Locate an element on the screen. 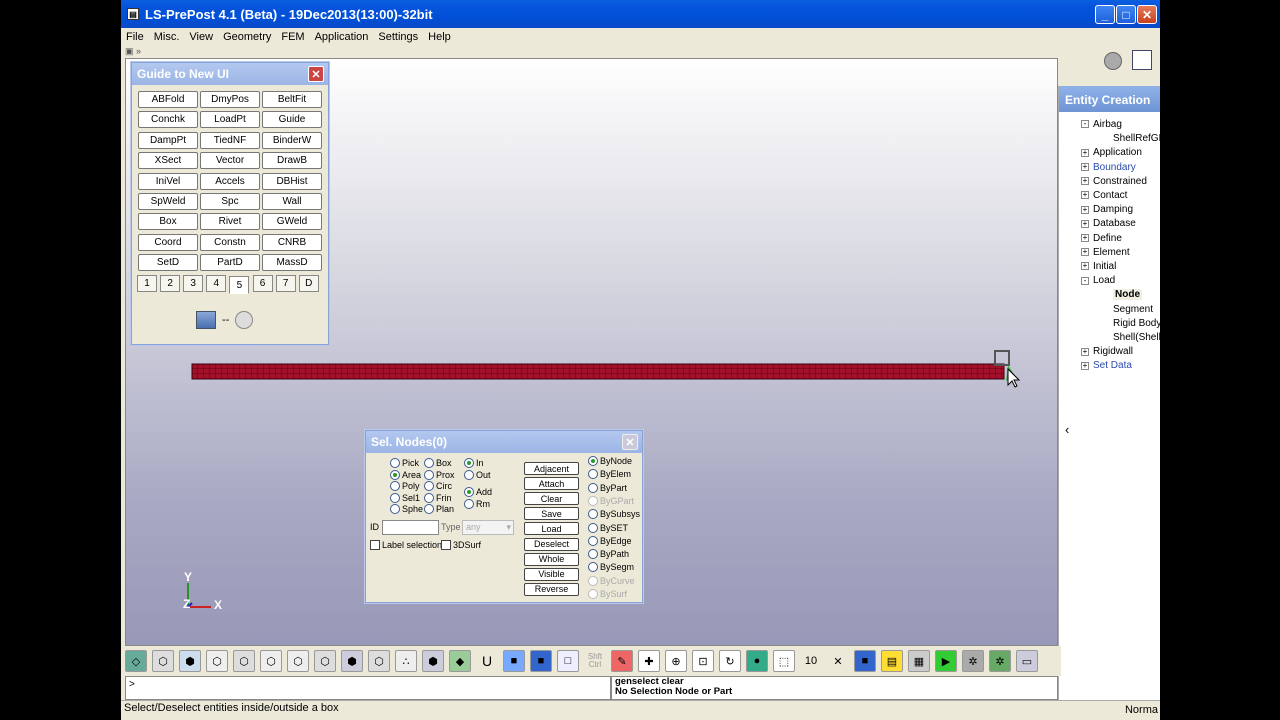  u-icon: U is located at coordinates (487, 661).